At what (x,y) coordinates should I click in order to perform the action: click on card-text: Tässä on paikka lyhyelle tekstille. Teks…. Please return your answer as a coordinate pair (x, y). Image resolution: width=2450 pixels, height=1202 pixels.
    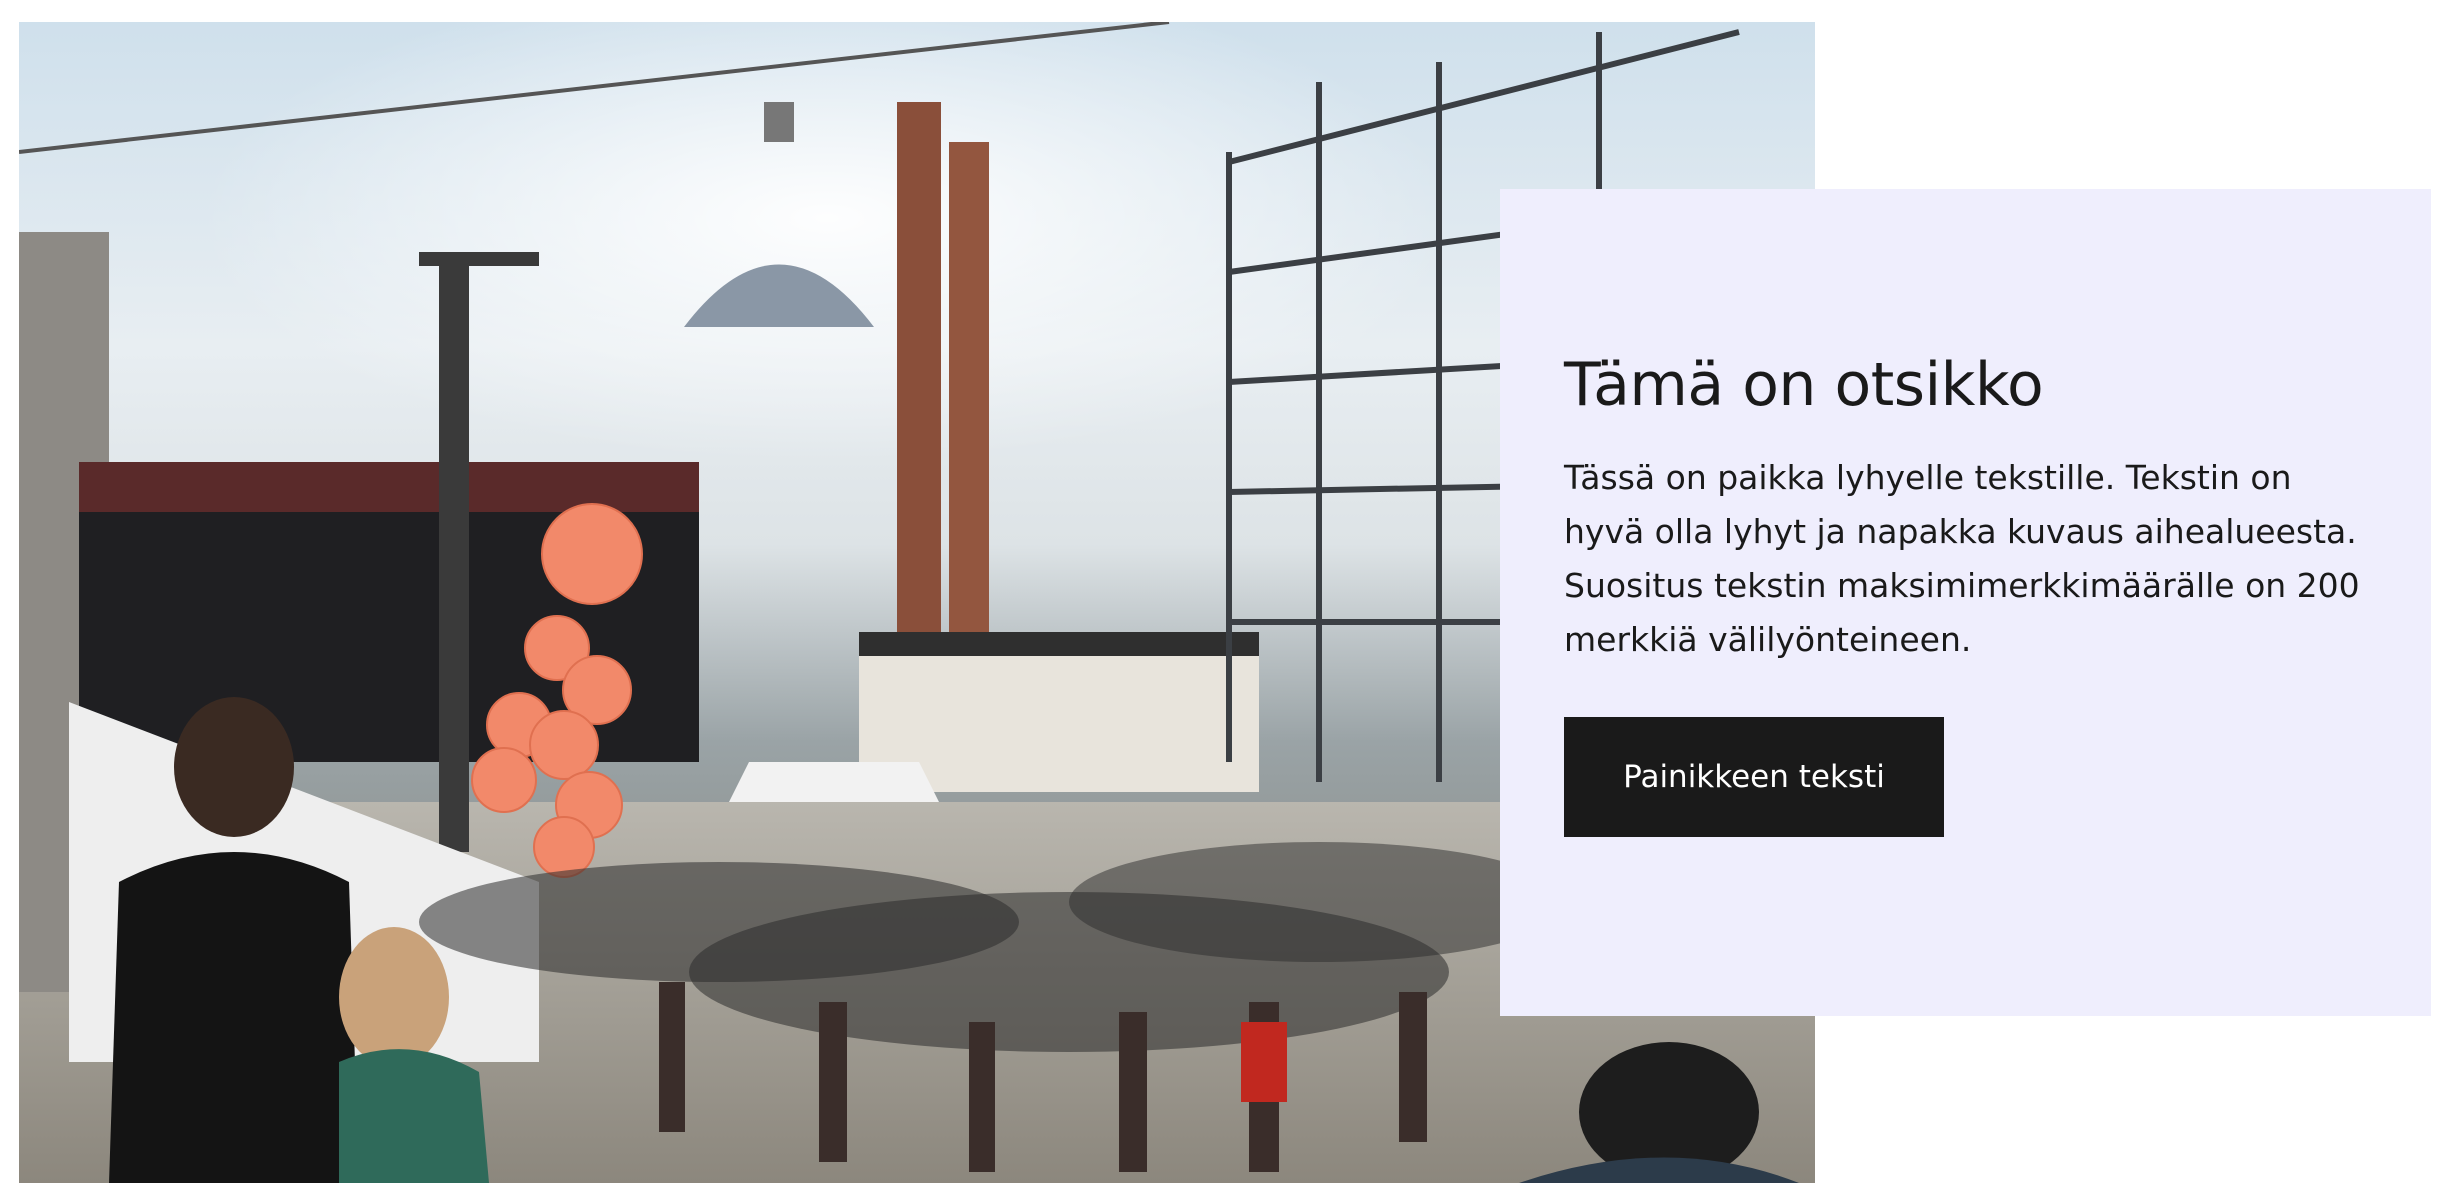
    Looking at the image, I should click on (1962, 558).